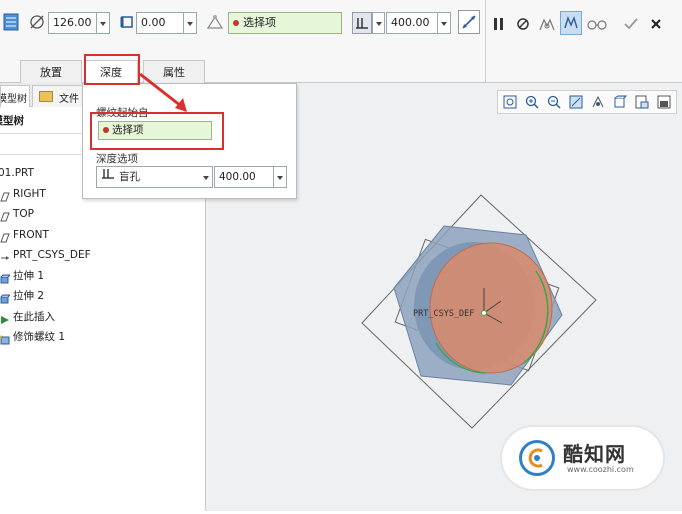 The height and width of the screenshot is (514, 682). I want to click on depth-option-dropdown-button, so click(206, 177).